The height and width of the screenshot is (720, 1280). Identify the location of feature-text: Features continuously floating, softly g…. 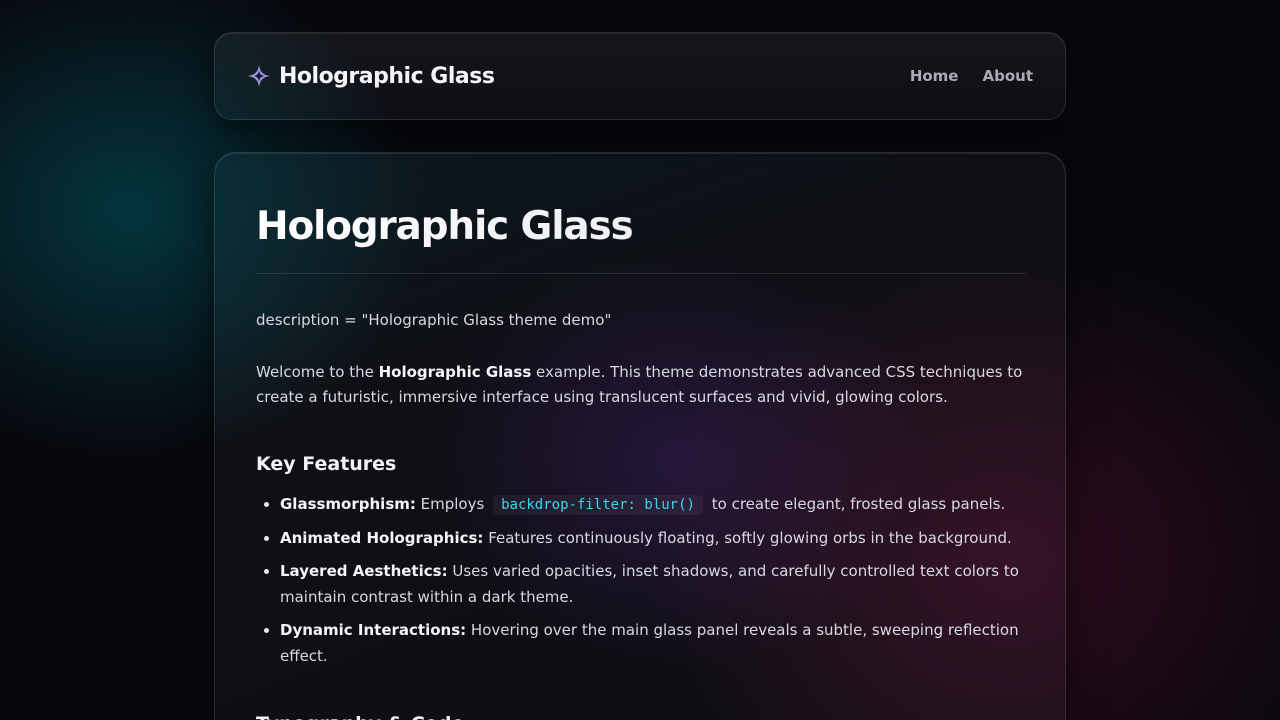
(747, 538).